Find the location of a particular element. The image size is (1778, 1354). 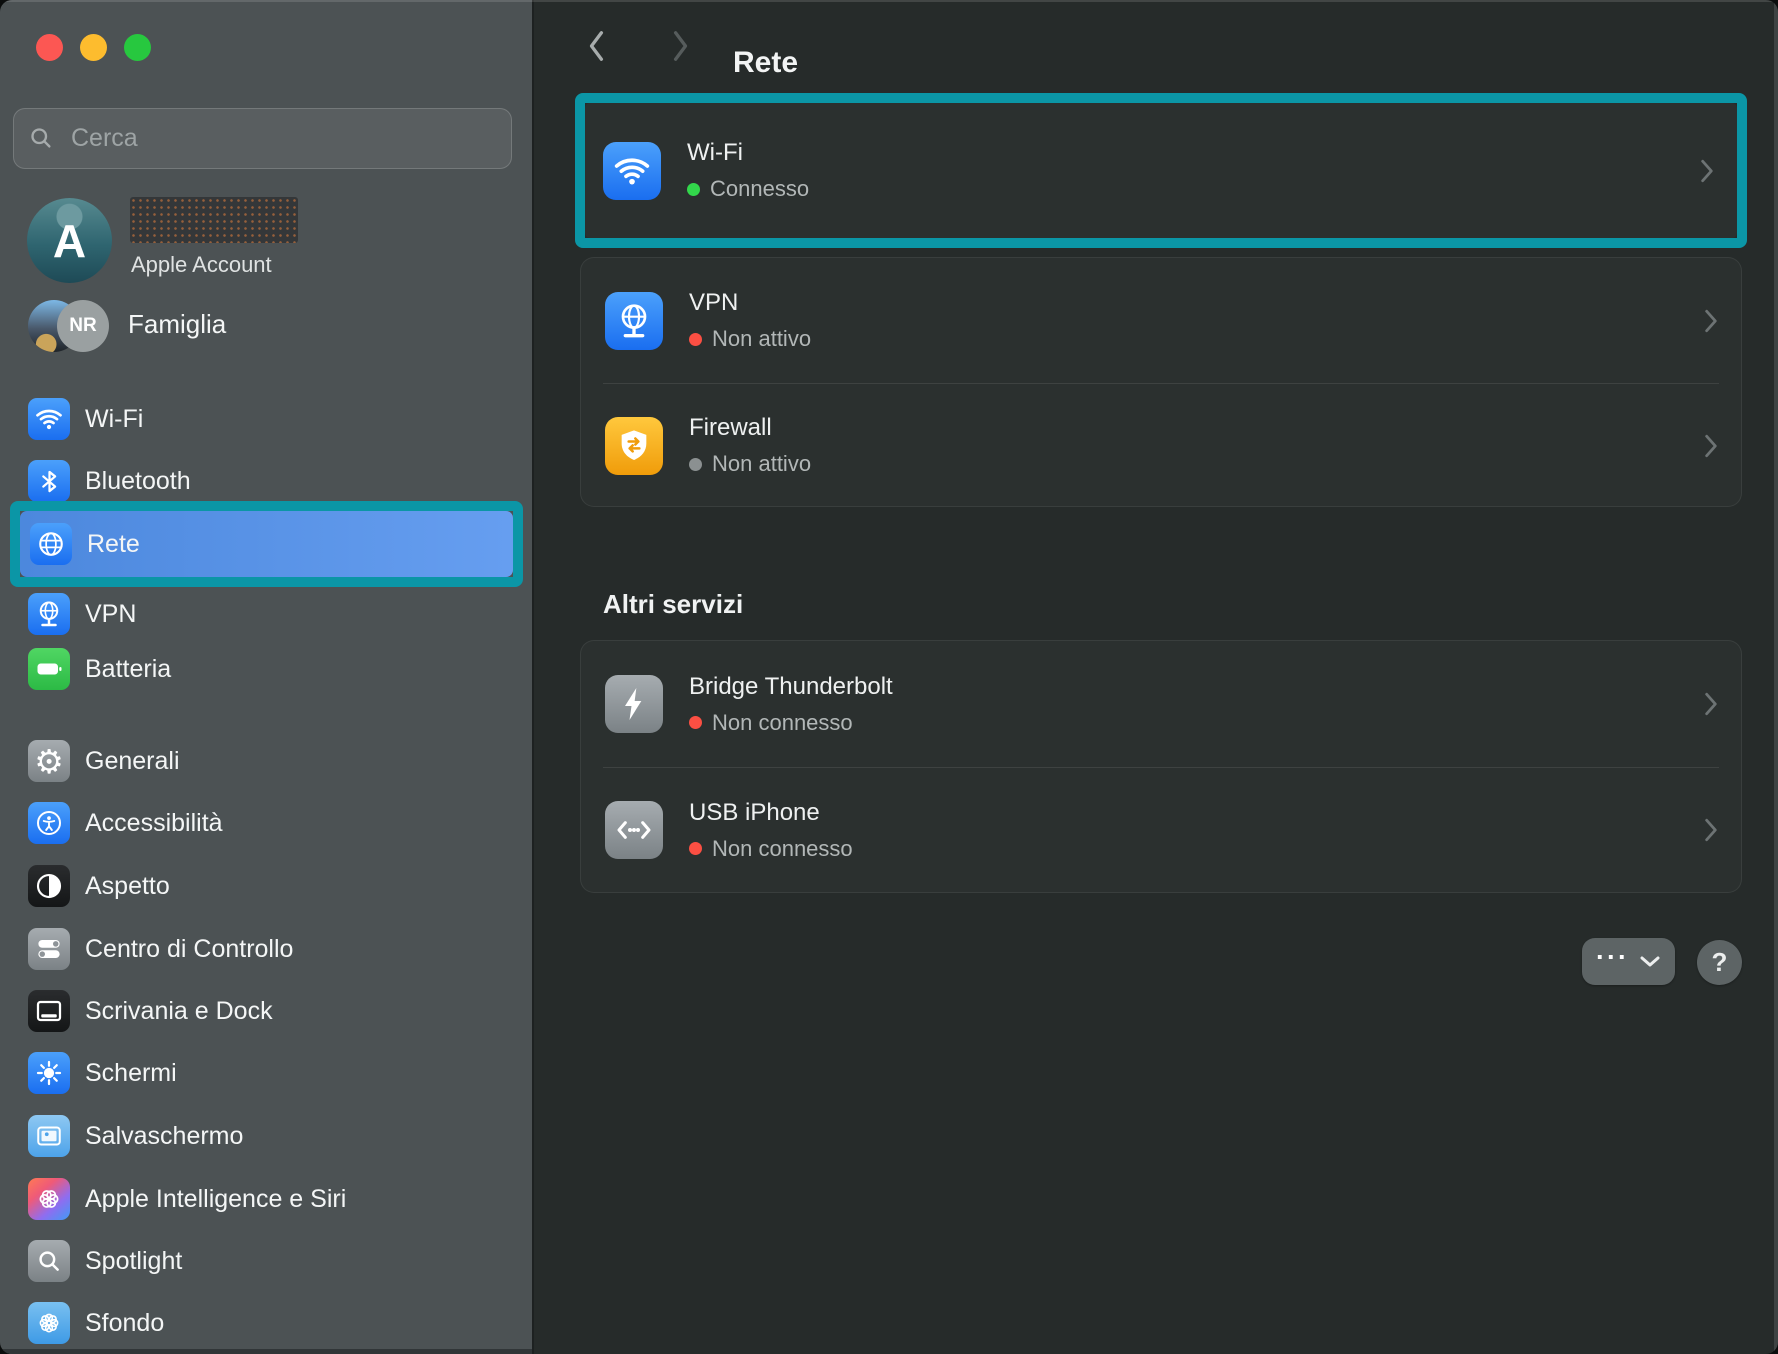

sidebar-item-scrivania-e-dock: Scrivania e Dock is located at coordinates (266, 1011).